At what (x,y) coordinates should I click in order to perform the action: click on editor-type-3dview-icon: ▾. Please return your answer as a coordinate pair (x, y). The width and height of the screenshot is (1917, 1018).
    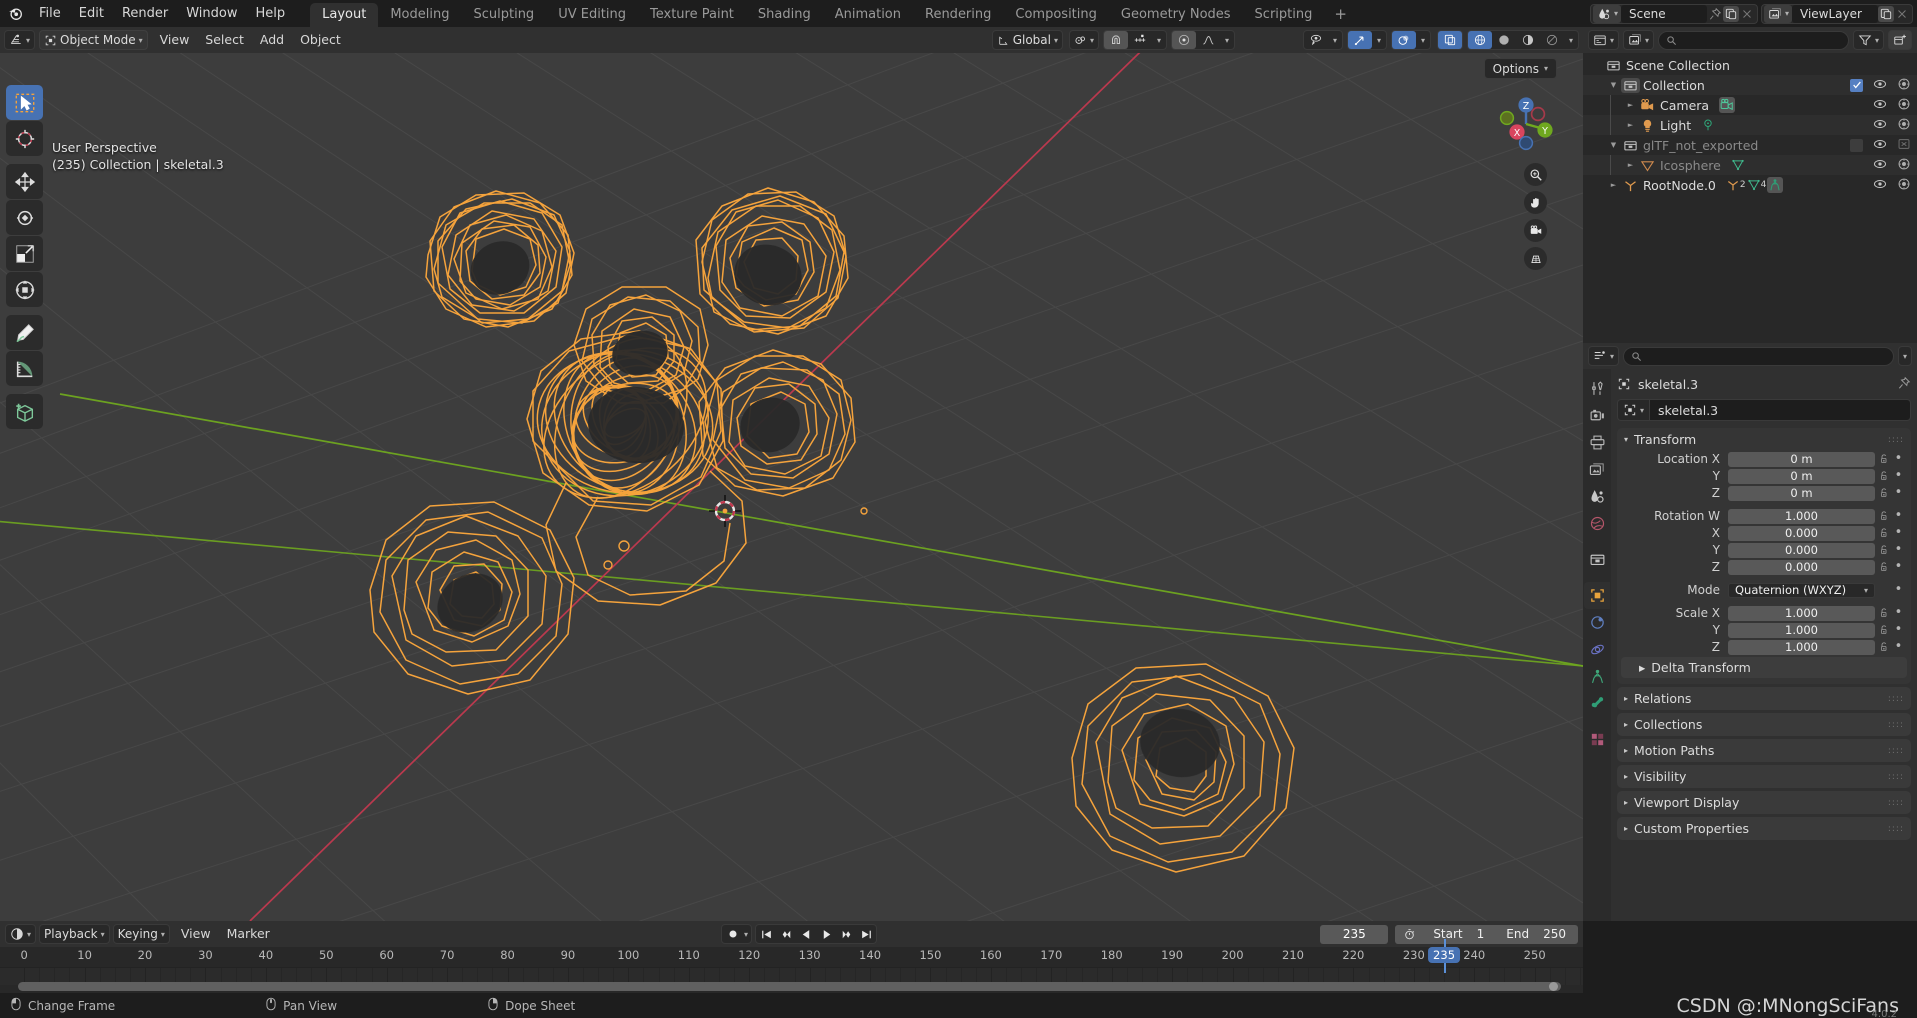
    Looking at the image, I should click on (20, 40).